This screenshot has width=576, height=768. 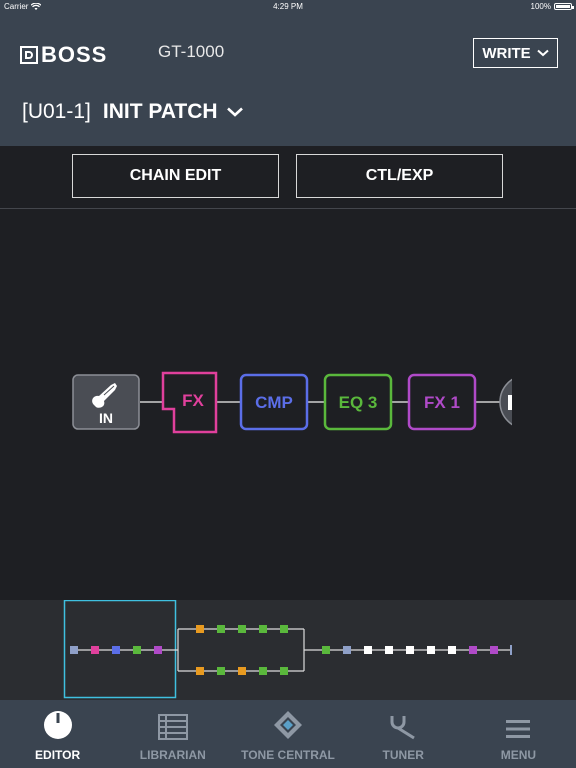 I want to click on write-button: WRITE, so click(x=515, y=53).